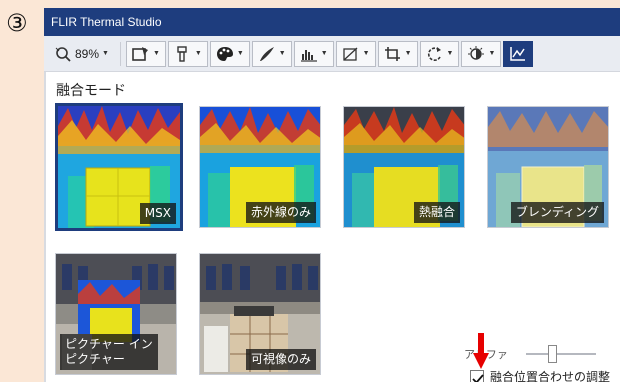 This screenshot has height=382, width=620. Describe the element at coordinates (87, 53) in the screenshot. I see `zoom-level: 89%` at that location.